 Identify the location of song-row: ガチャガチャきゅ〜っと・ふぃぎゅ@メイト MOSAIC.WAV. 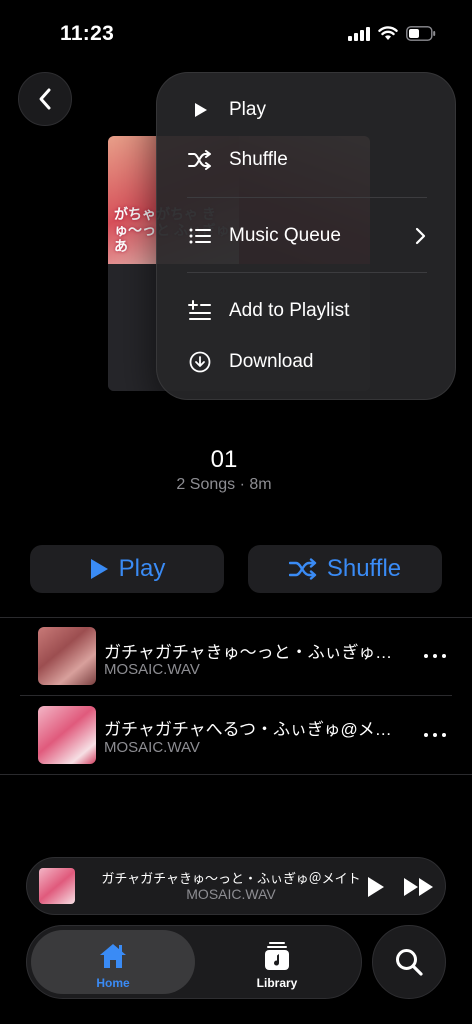
(236, 657).